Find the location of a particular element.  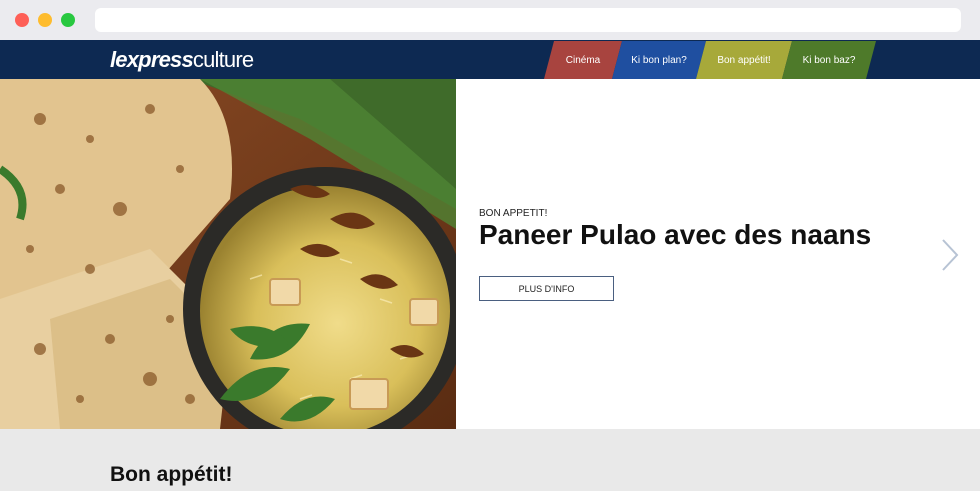

nav-tab-cinema: Cinéma is located at coordinates (583, 60).